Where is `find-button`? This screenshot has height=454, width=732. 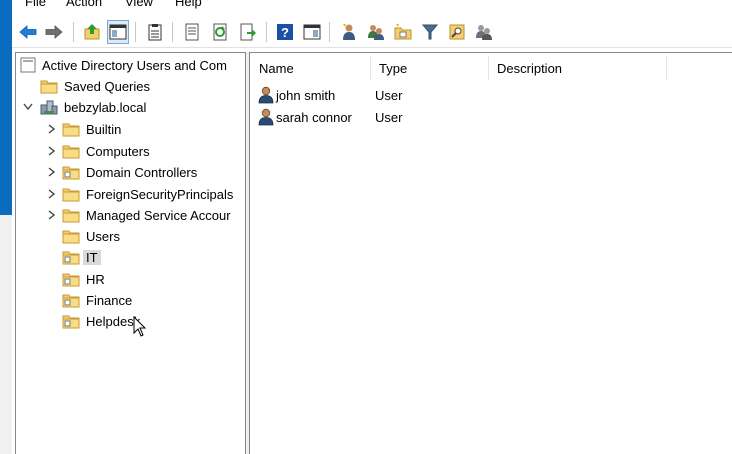 find-button is located at coordinates (457, 32).